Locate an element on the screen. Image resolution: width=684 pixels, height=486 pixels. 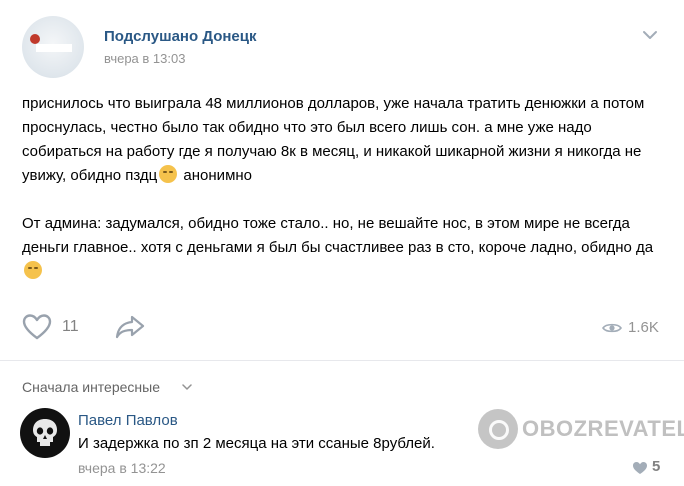
avatar-logo-band is located at coordinates (54, 48).